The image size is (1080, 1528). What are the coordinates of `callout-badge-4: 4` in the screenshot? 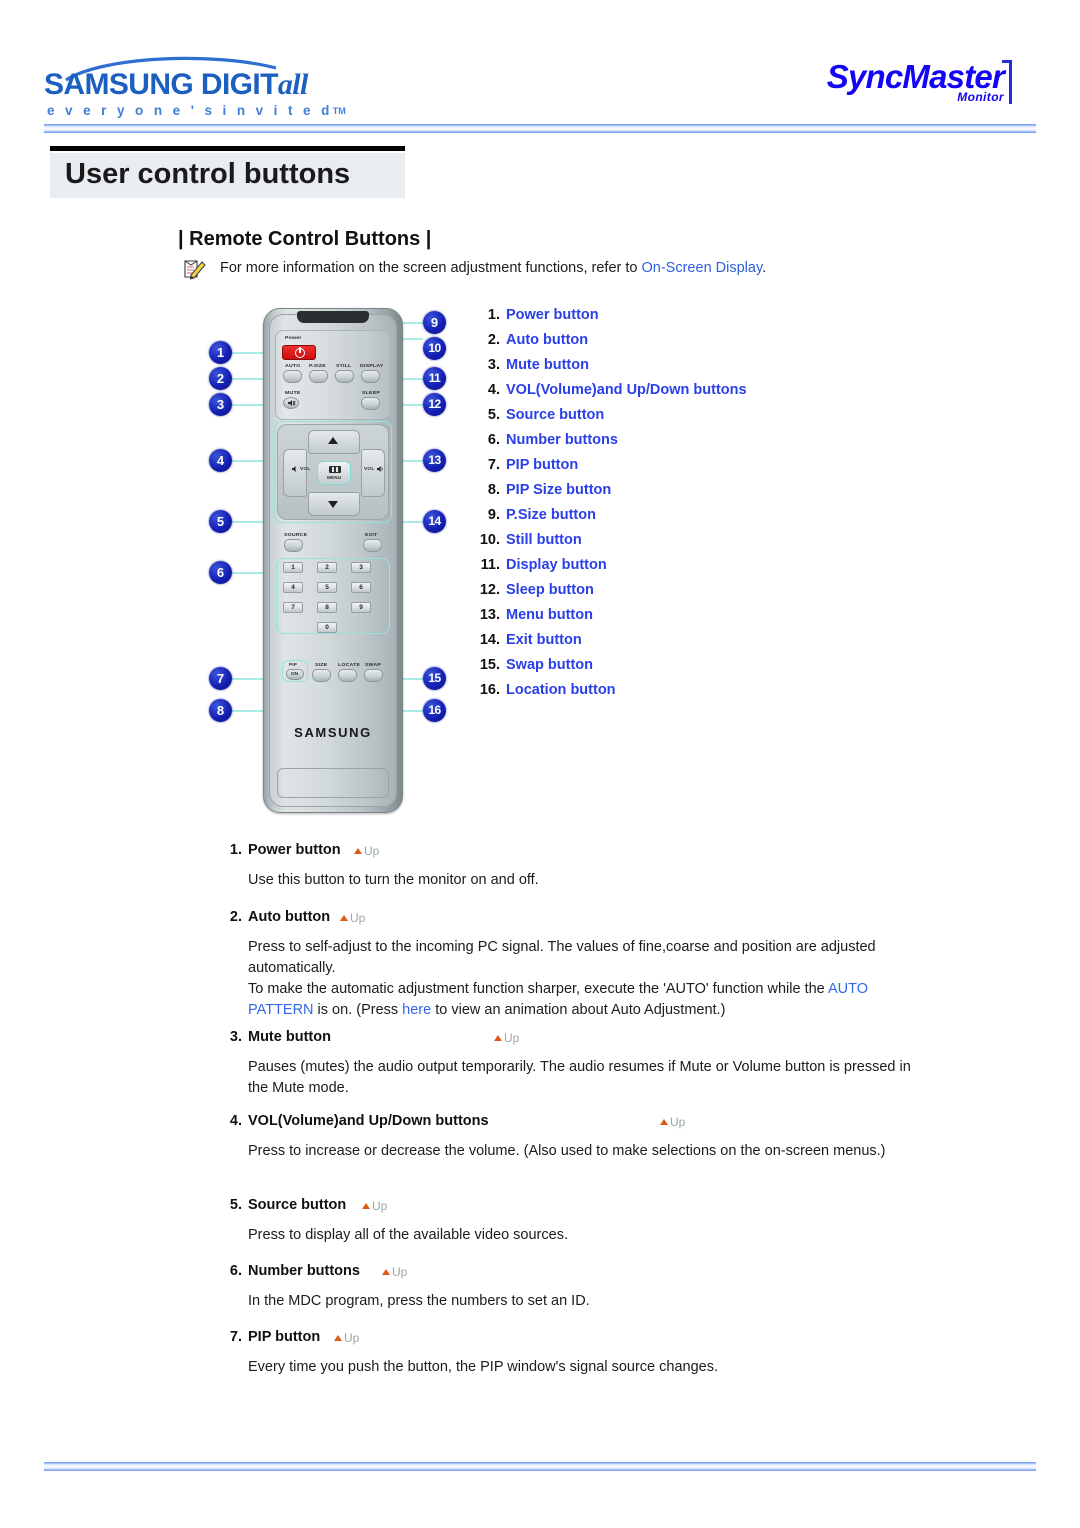 It's located at (220, 460).